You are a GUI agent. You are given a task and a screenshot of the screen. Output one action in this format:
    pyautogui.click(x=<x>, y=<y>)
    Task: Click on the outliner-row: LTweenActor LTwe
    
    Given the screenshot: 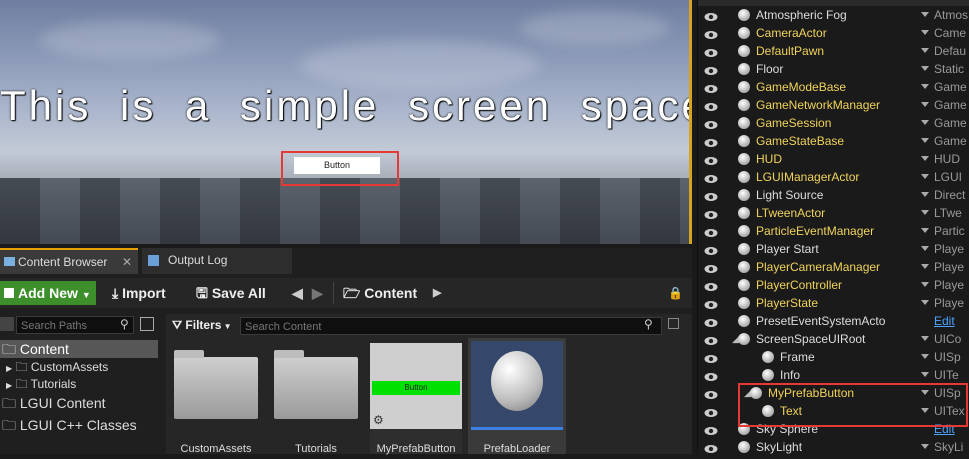 What is the action you would take?
    pyautogui.click(x=833, y=213)
    